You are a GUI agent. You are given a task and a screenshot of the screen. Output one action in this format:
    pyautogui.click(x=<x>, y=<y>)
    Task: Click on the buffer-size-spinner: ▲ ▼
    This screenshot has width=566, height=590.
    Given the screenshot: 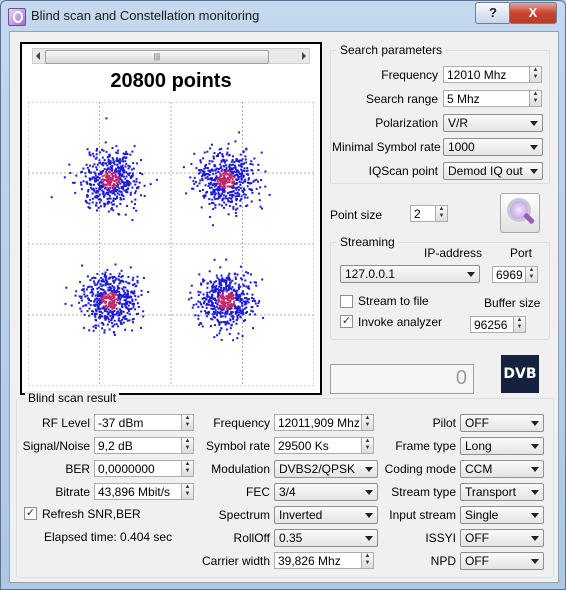 What is the action you would take?
    pyautogui.click(x=519, y=324)
    